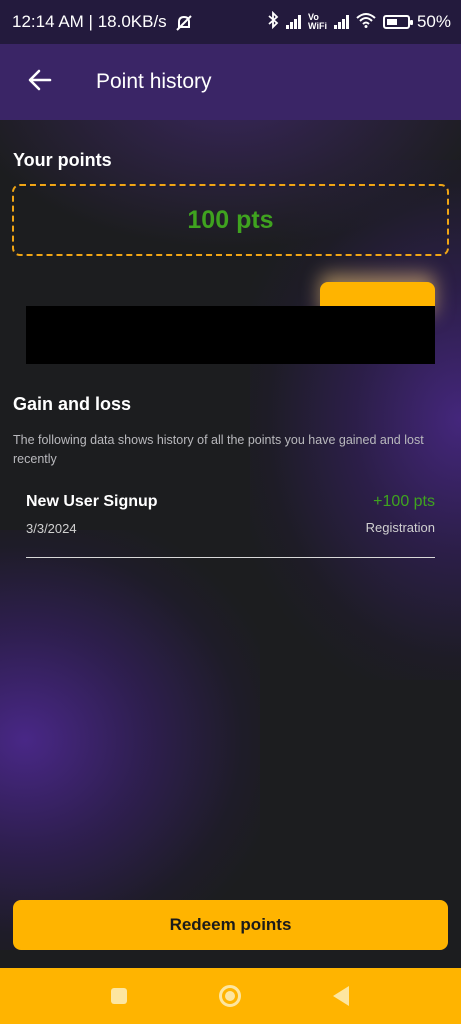 This screenshot has width=461, height=1024. I want to click on battery-icon, so click(397, 22).